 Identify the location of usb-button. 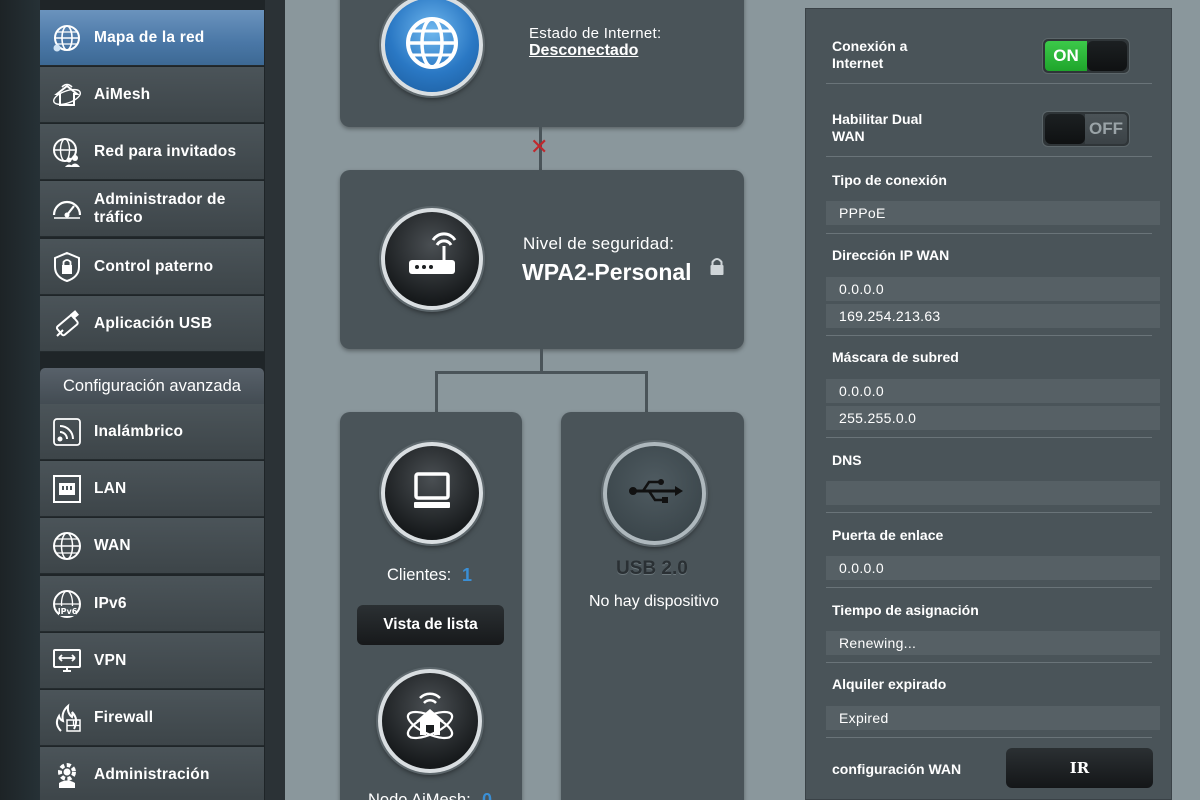
(654, 493).